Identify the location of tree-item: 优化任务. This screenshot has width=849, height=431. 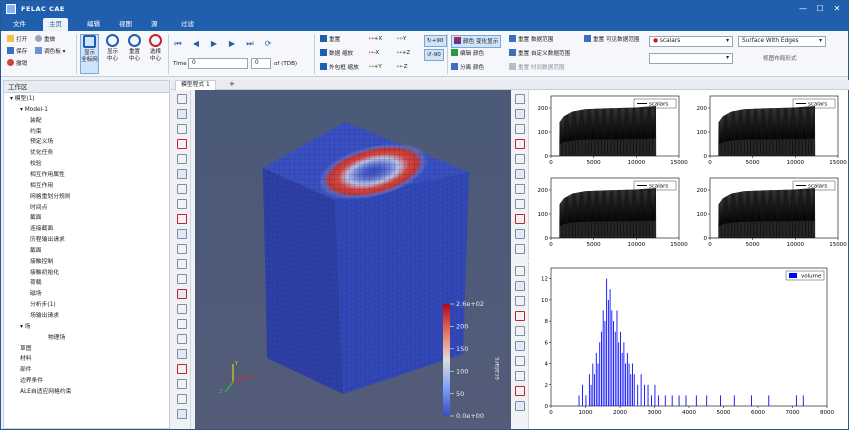
(41, 153).